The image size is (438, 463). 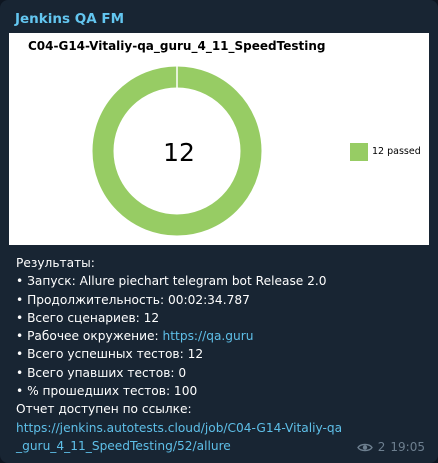 I want to click on duration-value: 00:02:34.787, so click(x=207, y=299).